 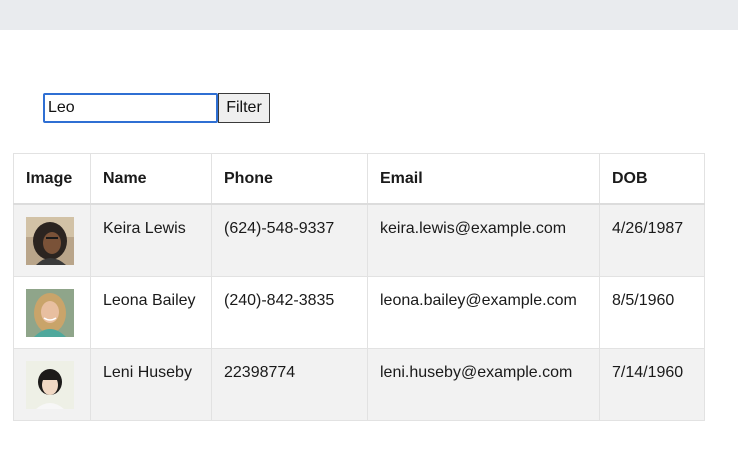 What do you see at coordinates (244, 108) in the screenshot?
I see `filter-button: Filter` at bounding box center [244, 108].